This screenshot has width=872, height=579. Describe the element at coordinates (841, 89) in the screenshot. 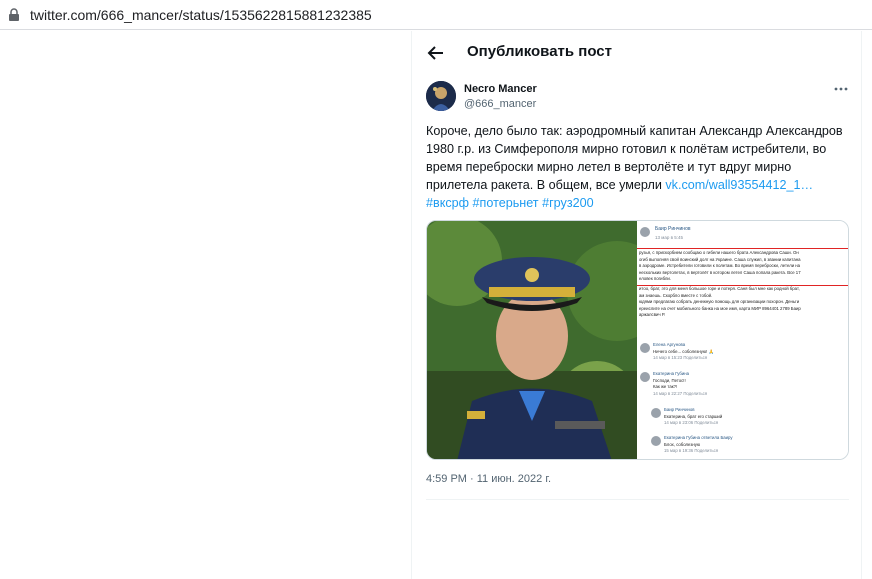

I see `more-horizontal-icon` at that location.